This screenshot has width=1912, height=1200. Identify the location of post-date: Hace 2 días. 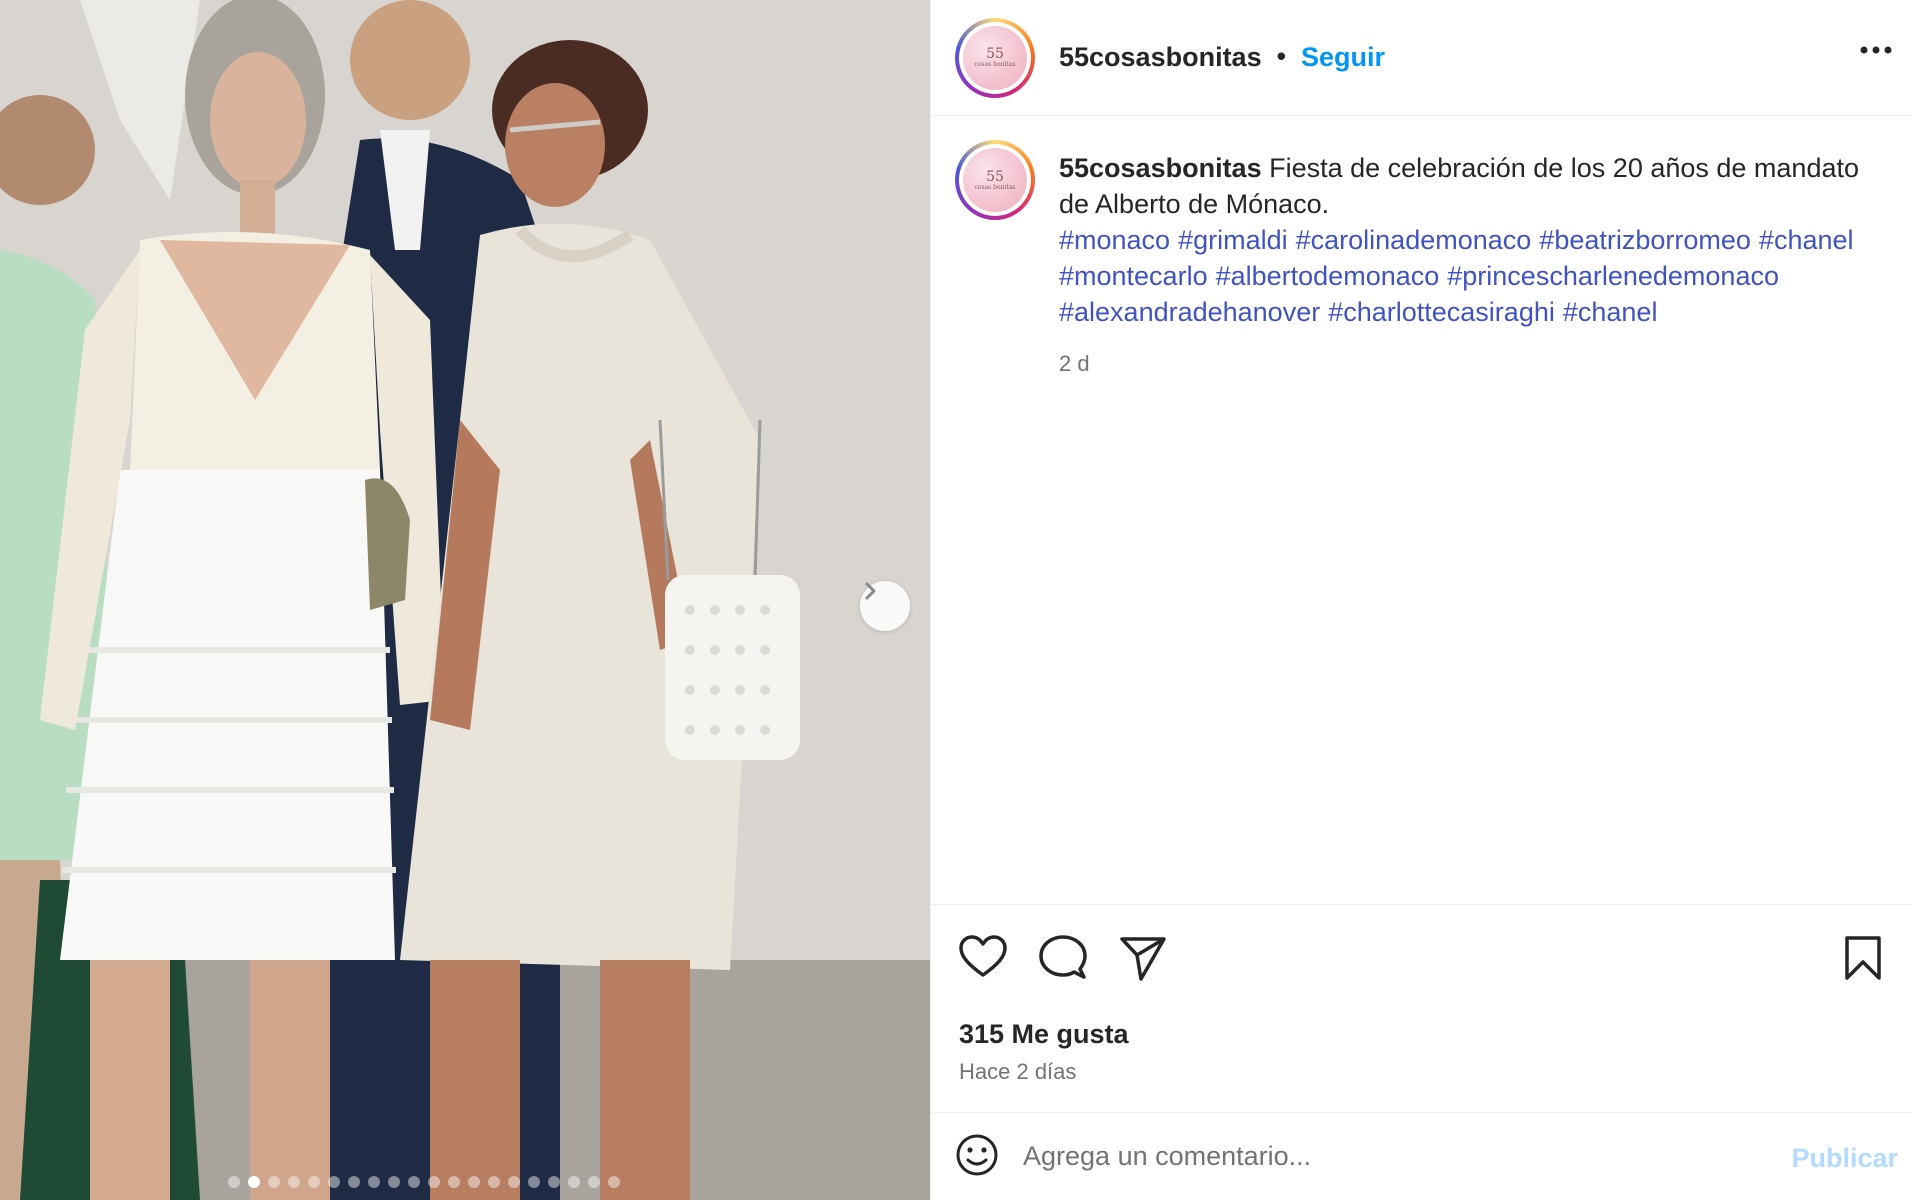
(1017, 1072).